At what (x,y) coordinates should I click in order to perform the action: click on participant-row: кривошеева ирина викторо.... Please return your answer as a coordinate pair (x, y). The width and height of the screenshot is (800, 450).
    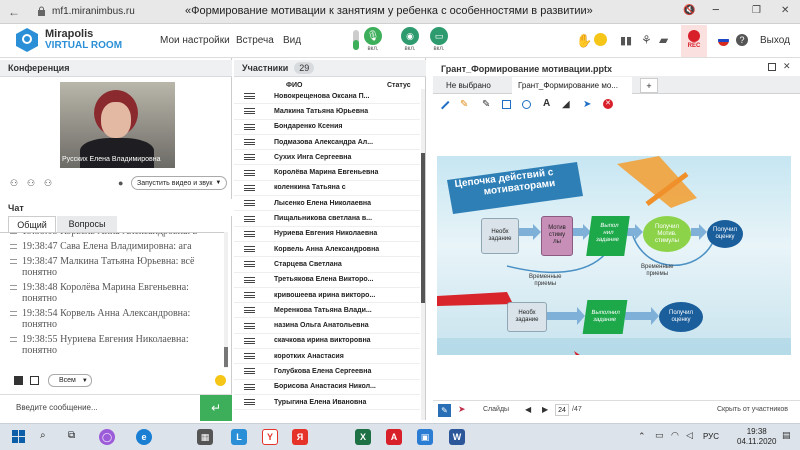
    Looking at the image, I should click on (327, 296).